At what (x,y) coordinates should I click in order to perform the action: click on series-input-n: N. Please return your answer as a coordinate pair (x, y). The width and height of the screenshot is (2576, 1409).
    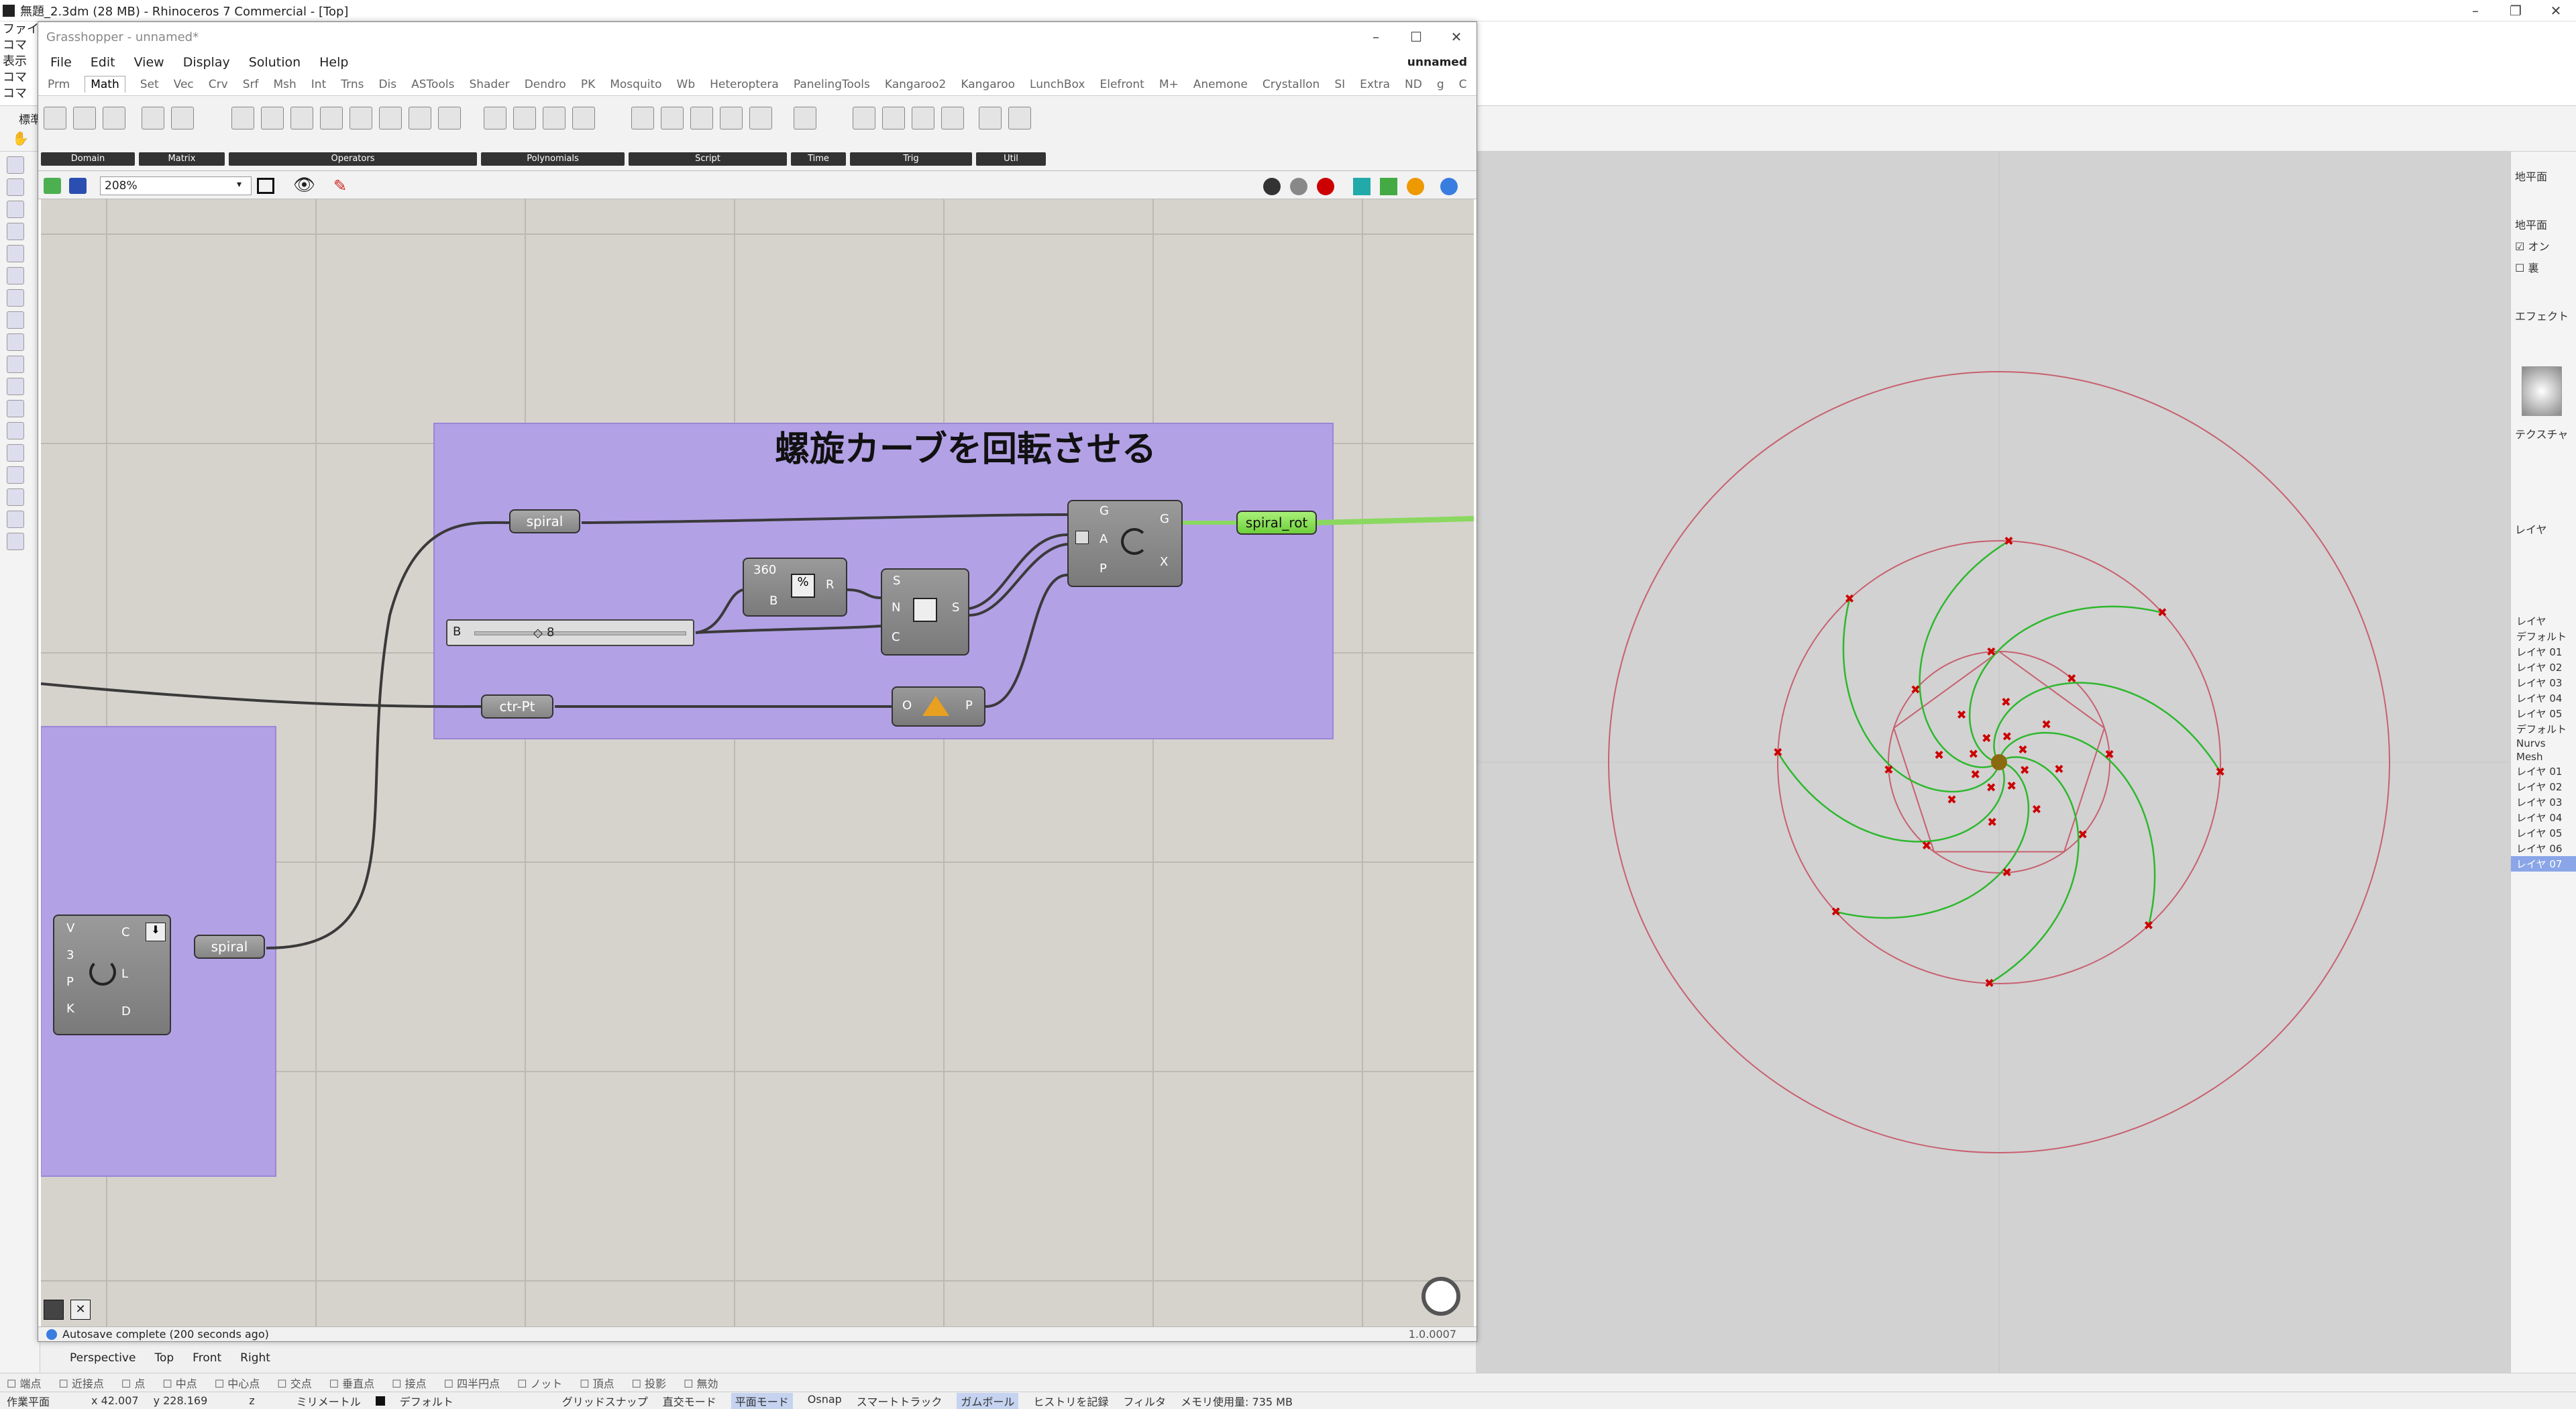
    Looking at the image, I should click on (896, 608).